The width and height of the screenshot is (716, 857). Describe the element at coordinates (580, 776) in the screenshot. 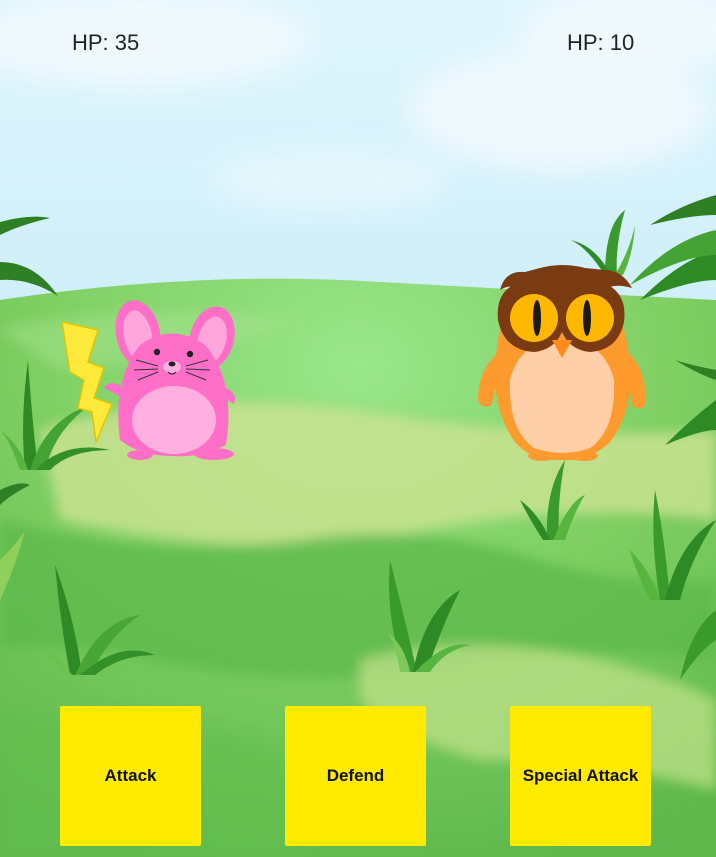

I see `special-attack-button: Special Attack` at that location.